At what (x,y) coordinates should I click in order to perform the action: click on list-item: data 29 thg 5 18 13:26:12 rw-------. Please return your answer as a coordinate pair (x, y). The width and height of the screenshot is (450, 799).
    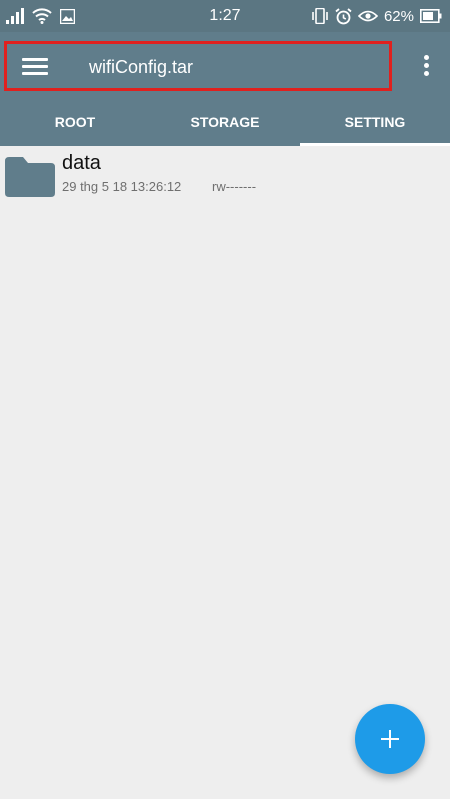
    Looking at the image, I should click on (225, 175).